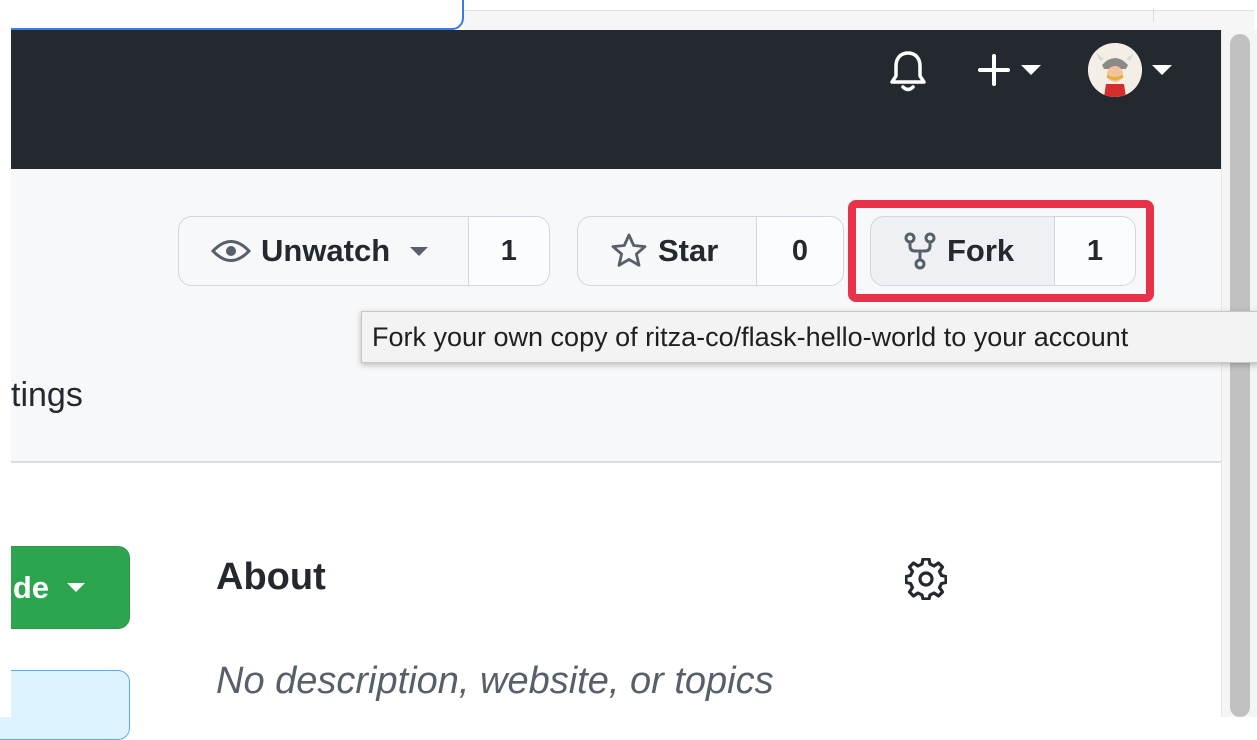 This screenshot has height=740, width=1257. What do you see at coordinates (65, 705) in the screenshot?
I see `branch-field` at bounding box center [65, 705].